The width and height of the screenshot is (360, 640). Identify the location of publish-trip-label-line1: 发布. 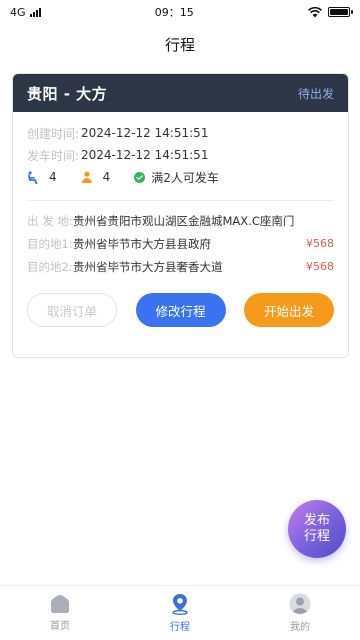
(316, 520).